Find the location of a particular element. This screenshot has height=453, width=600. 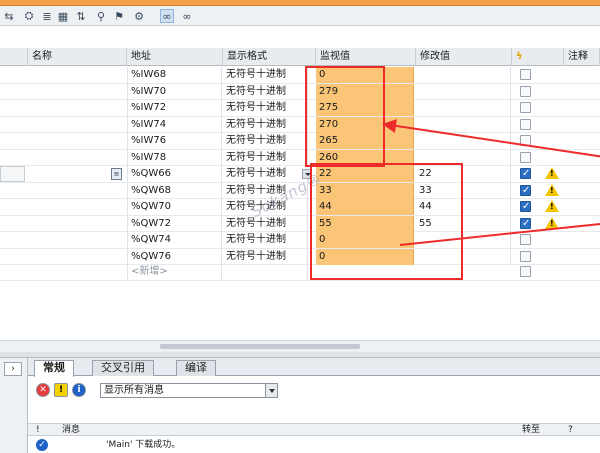

chevron-down-icon is located at coordinates (271, 390).